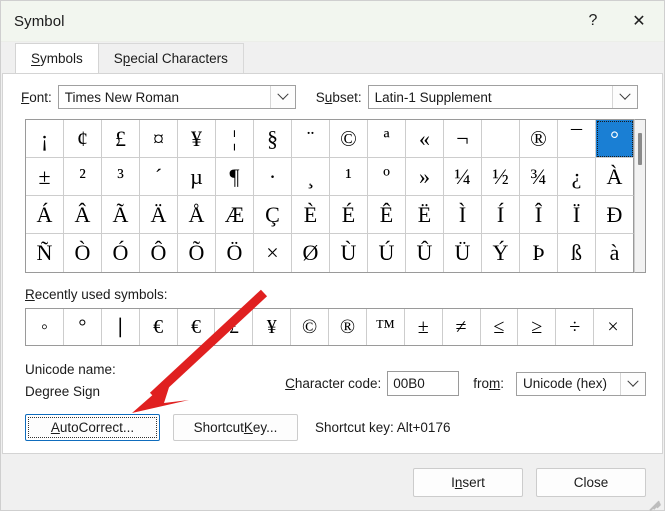 This screenshot has height=511, width=665. I want to click on close-icon: ✕, so click(639, 21).